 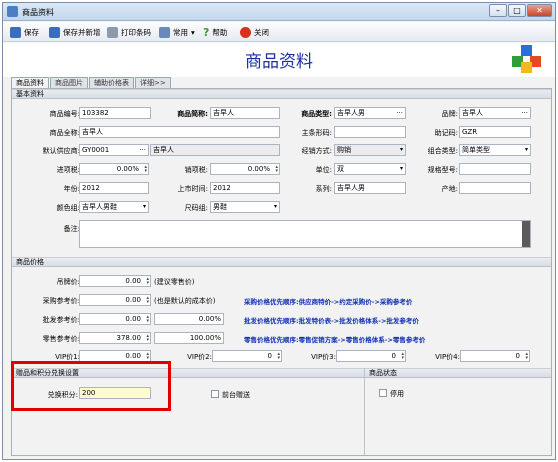 What do you see at coordinates (115, 300) in the screenshot?
I see `purchase-field: 0.00 ▴ ▾` at bounding box center [115, 300].